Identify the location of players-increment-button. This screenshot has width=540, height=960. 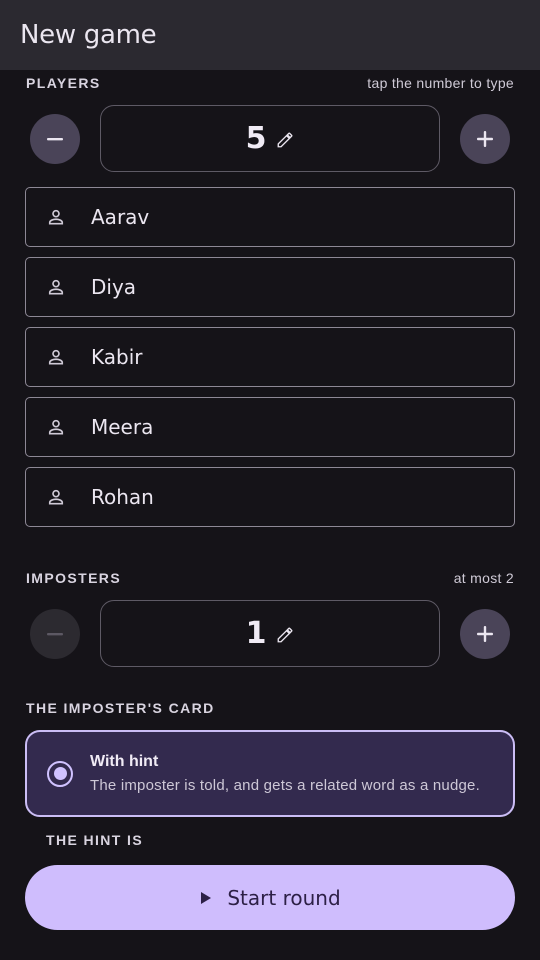
(485, 139).